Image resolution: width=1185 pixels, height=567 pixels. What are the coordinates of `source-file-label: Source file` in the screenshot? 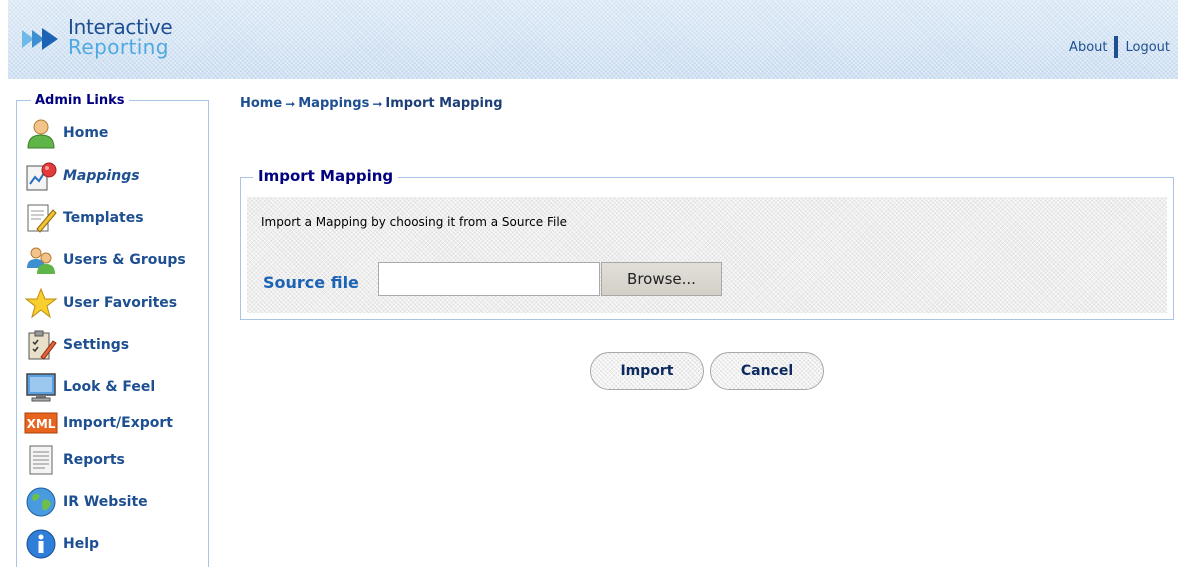 It's located at (311, 282).